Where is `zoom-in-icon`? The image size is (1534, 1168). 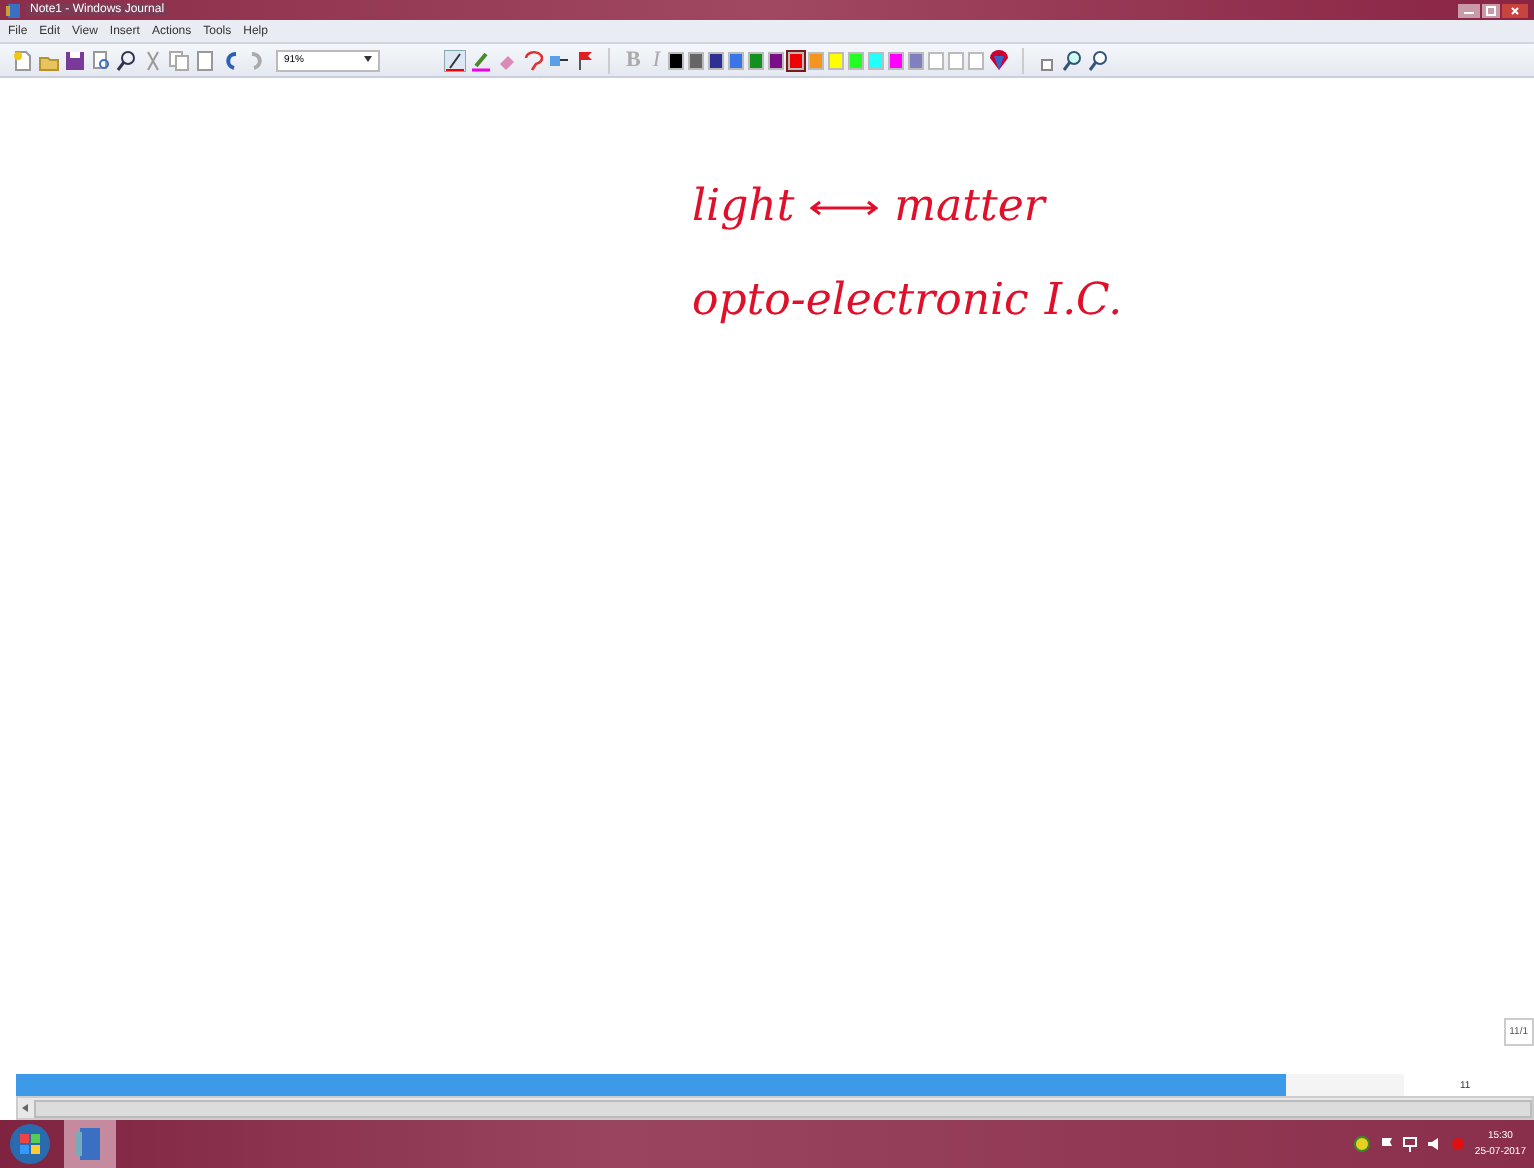 zoom-in-icon is located at coordinates (1073, 60).